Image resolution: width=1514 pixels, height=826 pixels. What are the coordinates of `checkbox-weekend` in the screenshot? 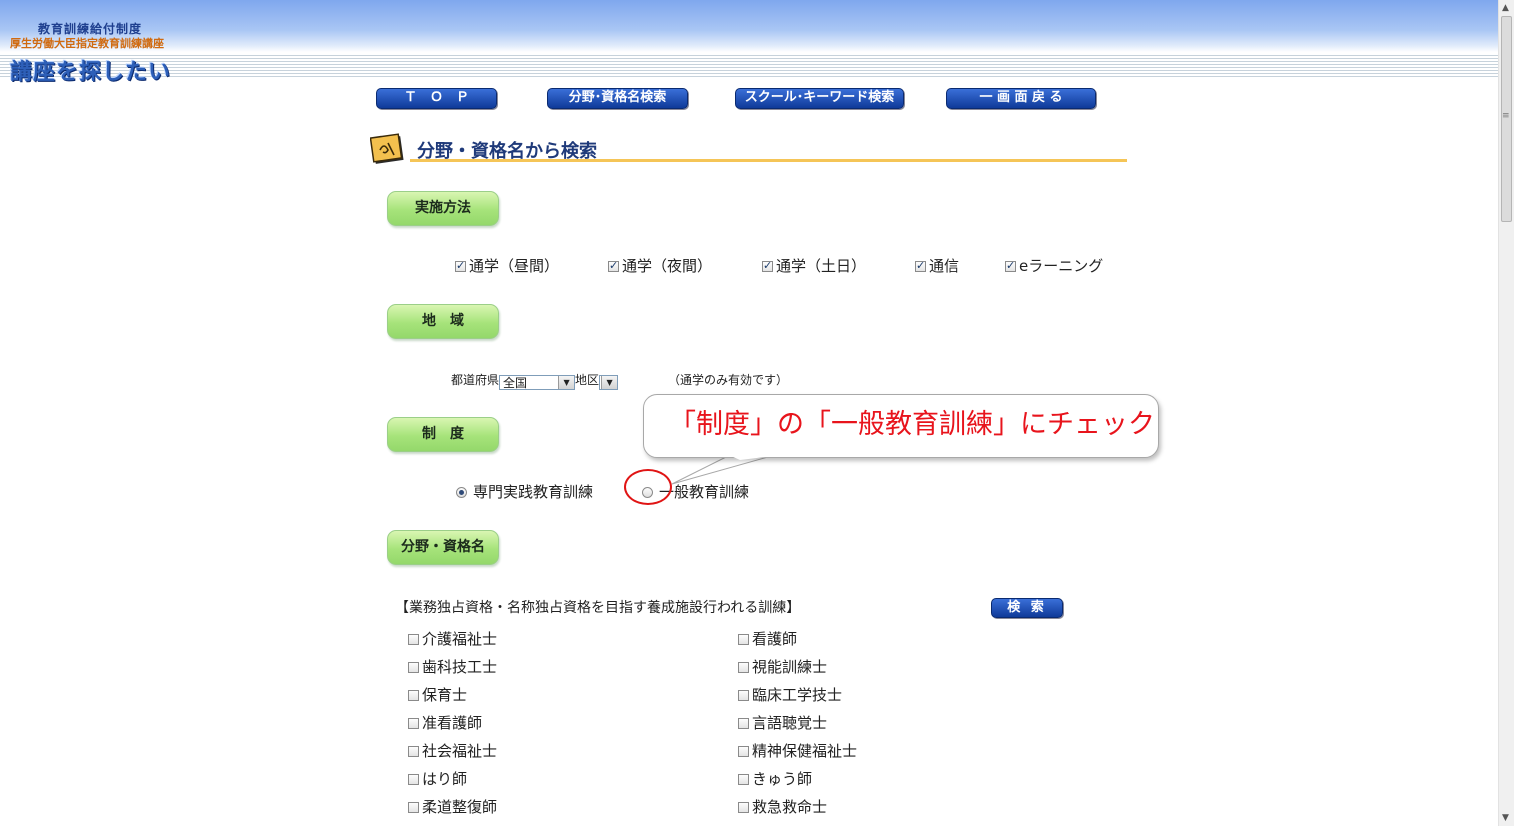 It's located at (767, 265).